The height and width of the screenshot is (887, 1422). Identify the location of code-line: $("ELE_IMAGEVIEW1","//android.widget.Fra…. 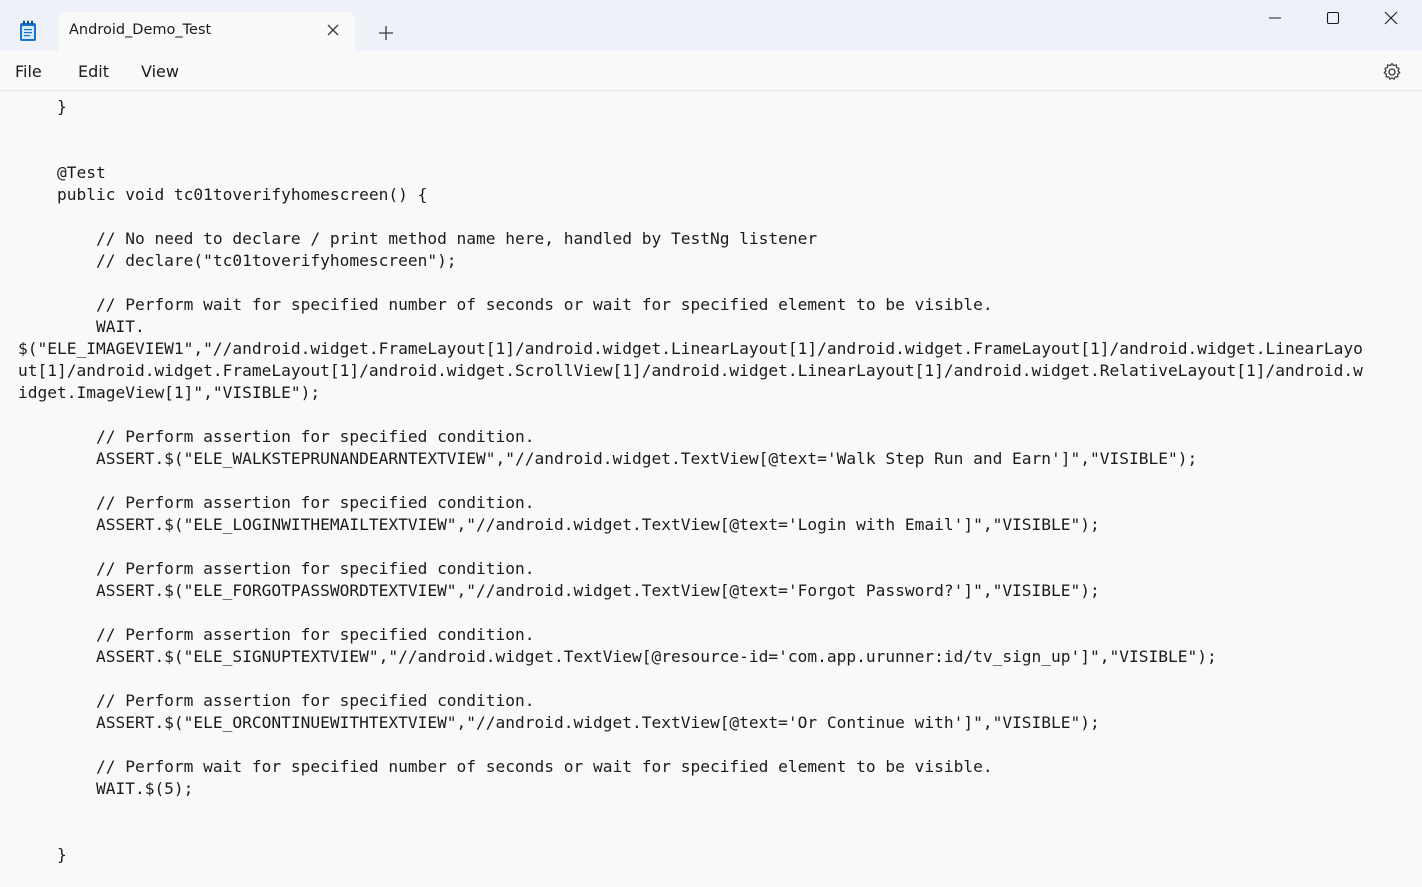
(690, 348).